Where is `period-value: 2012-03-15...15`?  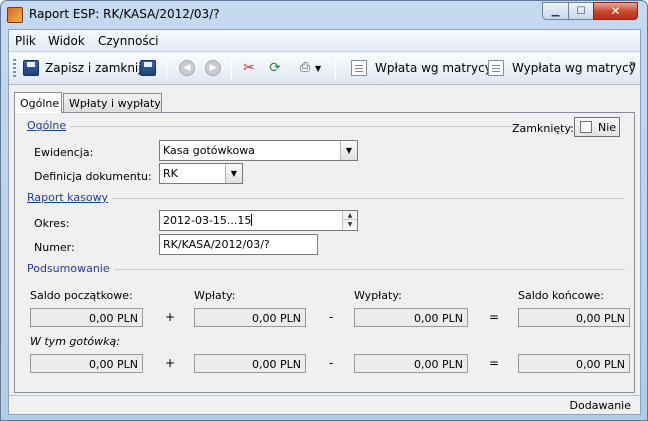
period-value: 2012-03-15...15 is located at coordinates (207, 220).